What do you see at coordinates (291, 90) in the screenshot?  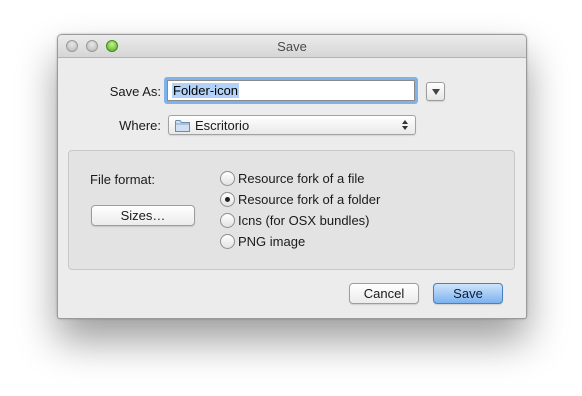 I see `save-as-field: Folder-icon` at bounding box center [291, 90].